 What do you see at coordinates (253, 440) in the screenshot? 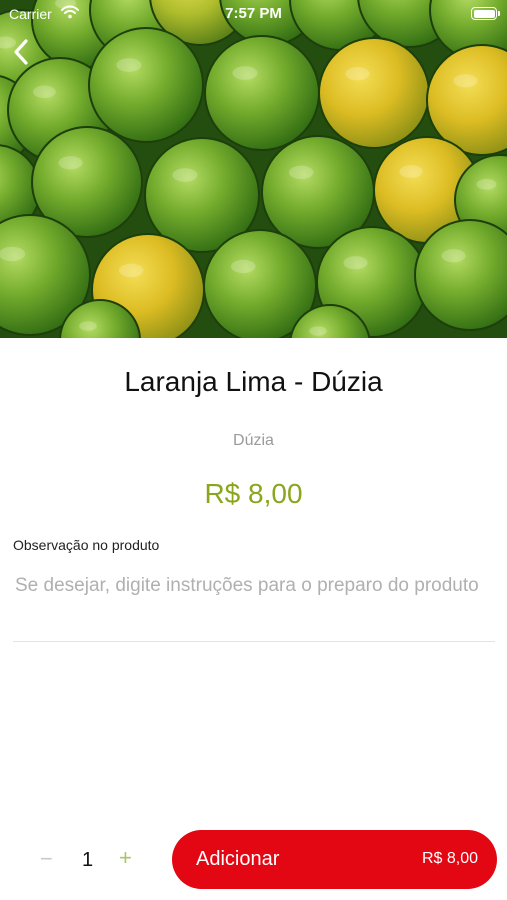
I see `product-unit: Dúzia` at bounding box center [253, 440].